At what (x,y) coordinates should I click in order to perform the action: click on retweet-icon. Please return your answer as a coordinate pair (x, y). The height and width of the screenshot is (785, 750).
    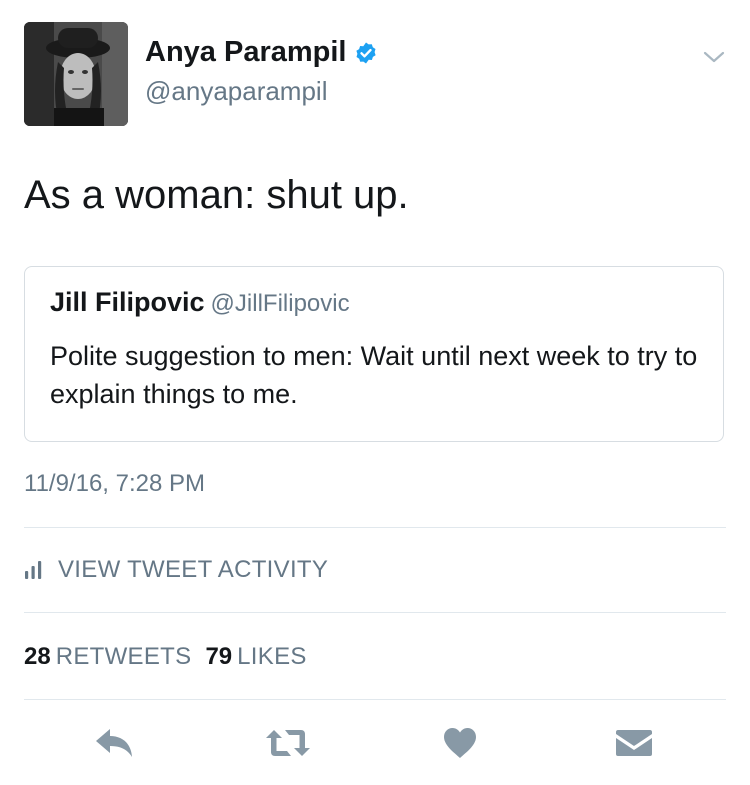
    Looking at the image, I should click on (288, 743).